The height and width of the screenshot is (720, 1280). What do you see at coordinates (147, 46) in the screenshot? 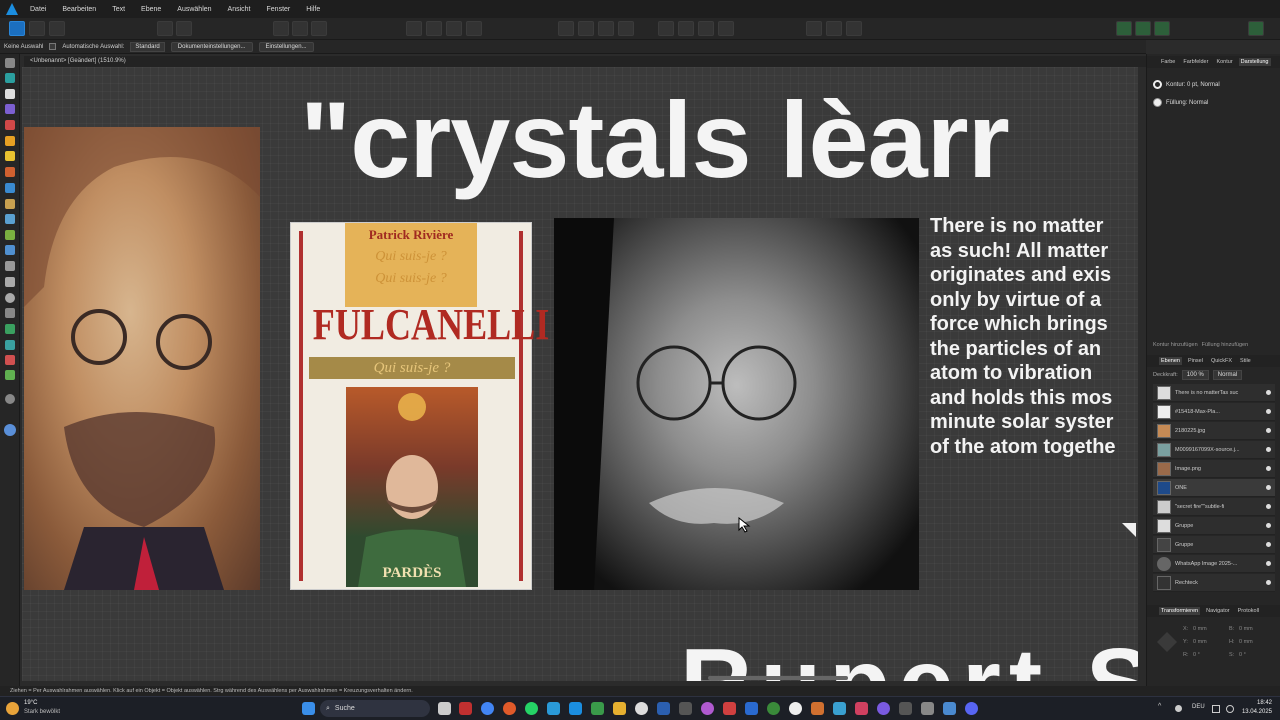
I see `auto-select-mode-dropdown: Standard` at bounding box center [147, 46].